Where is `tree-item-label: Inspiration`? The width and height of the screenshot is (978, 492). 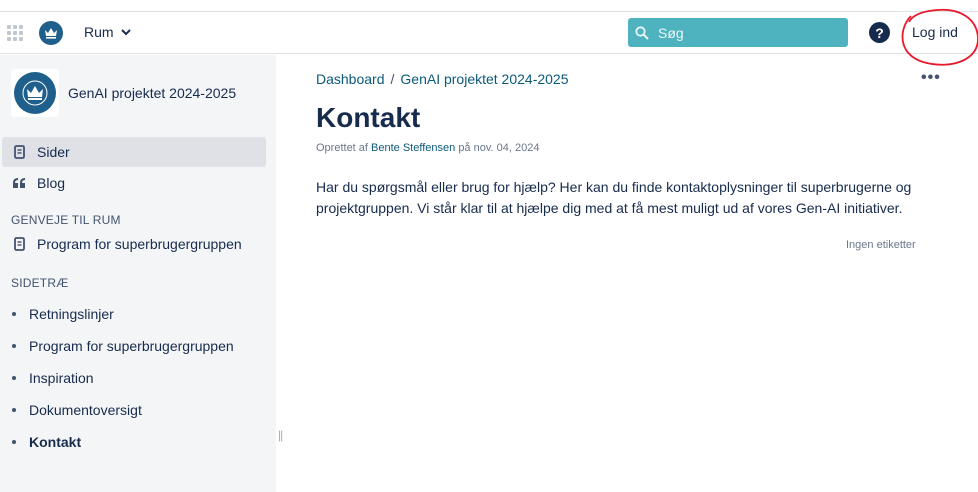 tree-item-label: Inspiration is located at coordinates (61, 378).